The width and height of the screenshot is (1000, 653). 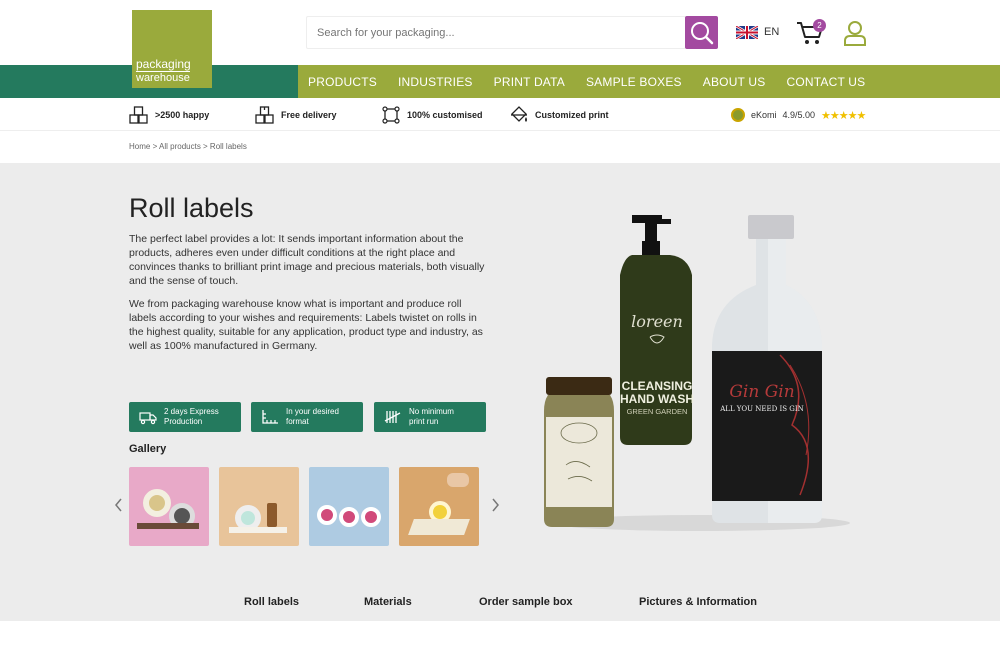 I want to click on logo-text-bottom: warehouse, so click(x=163, y=77).